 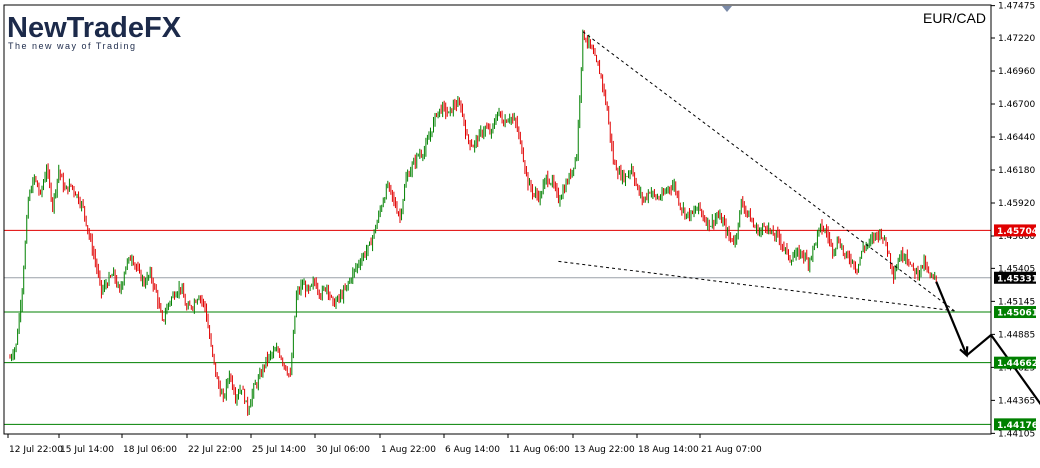 What do you see at coordinates (150, 450) in the screenshot?
I see `x-tick-label: 18 Jul 06:00` at bounding box center [150, 450].